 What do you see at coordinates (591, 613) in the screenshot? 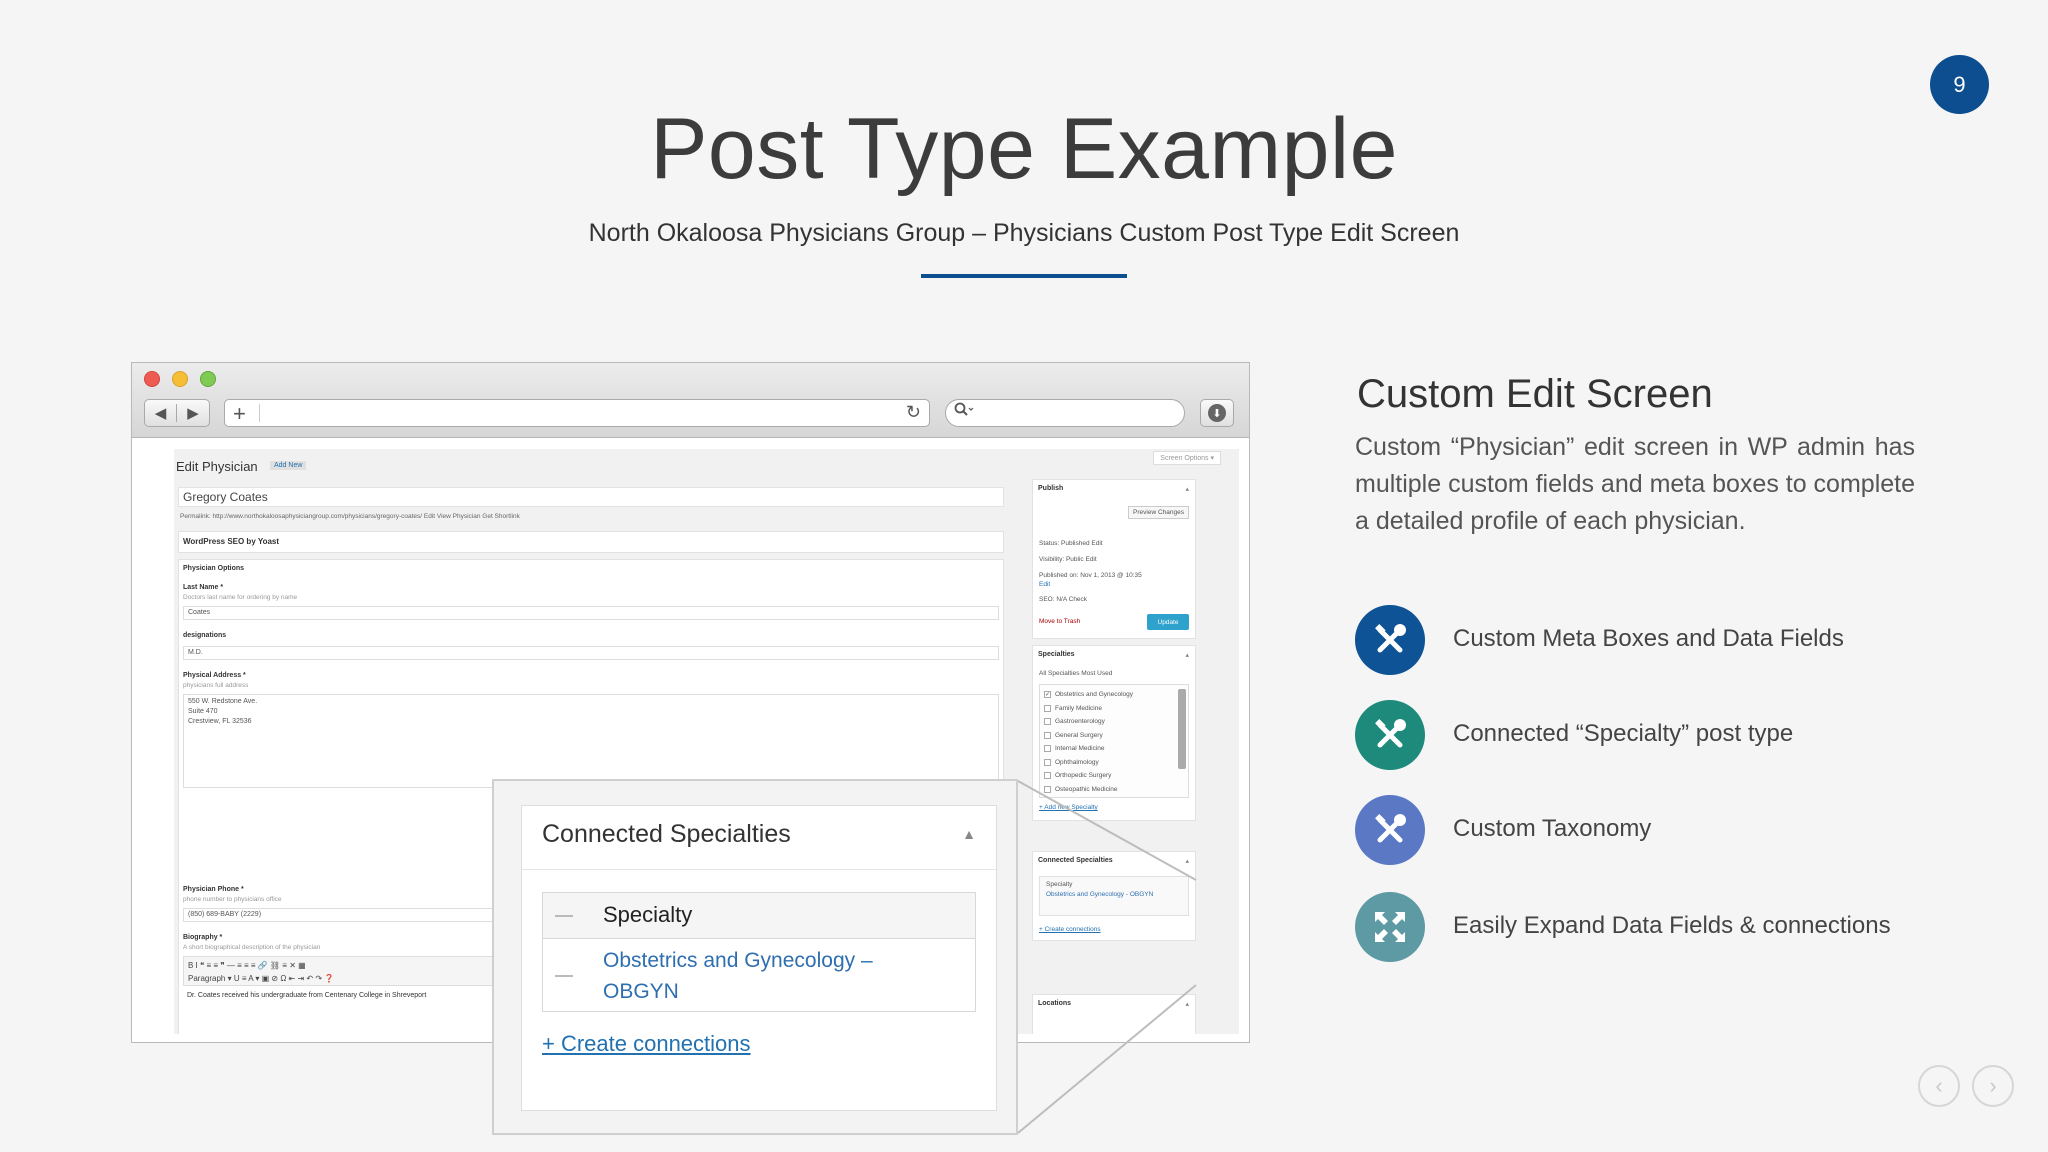
I see `last-name-input: Coates` at bounding box center [591, 613].